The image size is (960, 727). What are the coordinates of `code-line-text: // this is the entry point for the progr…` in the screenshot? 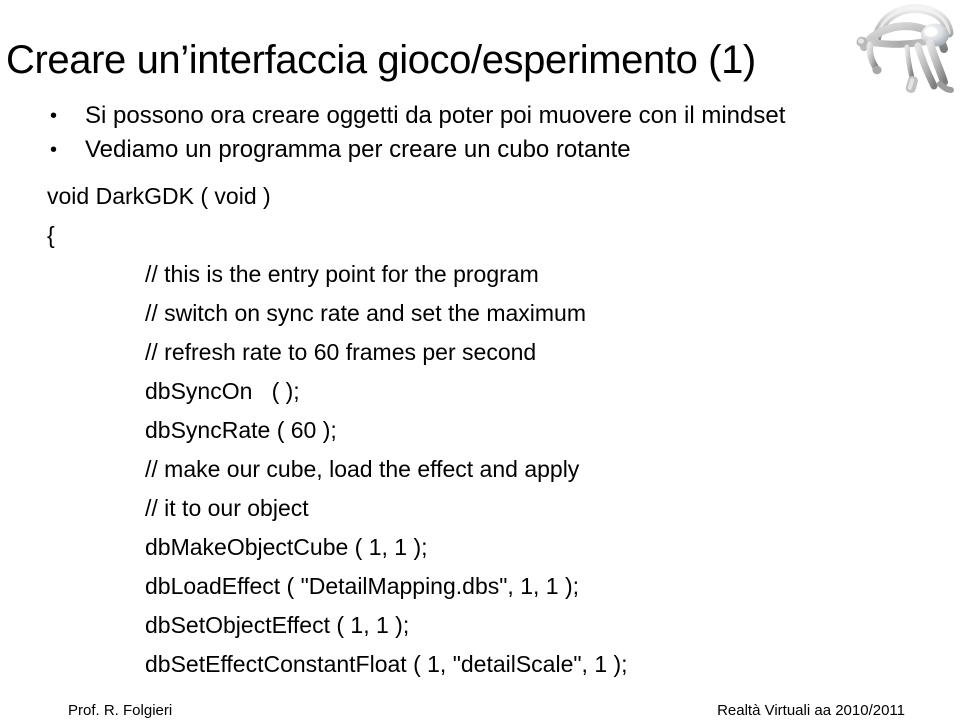 It's located at (342, 274).